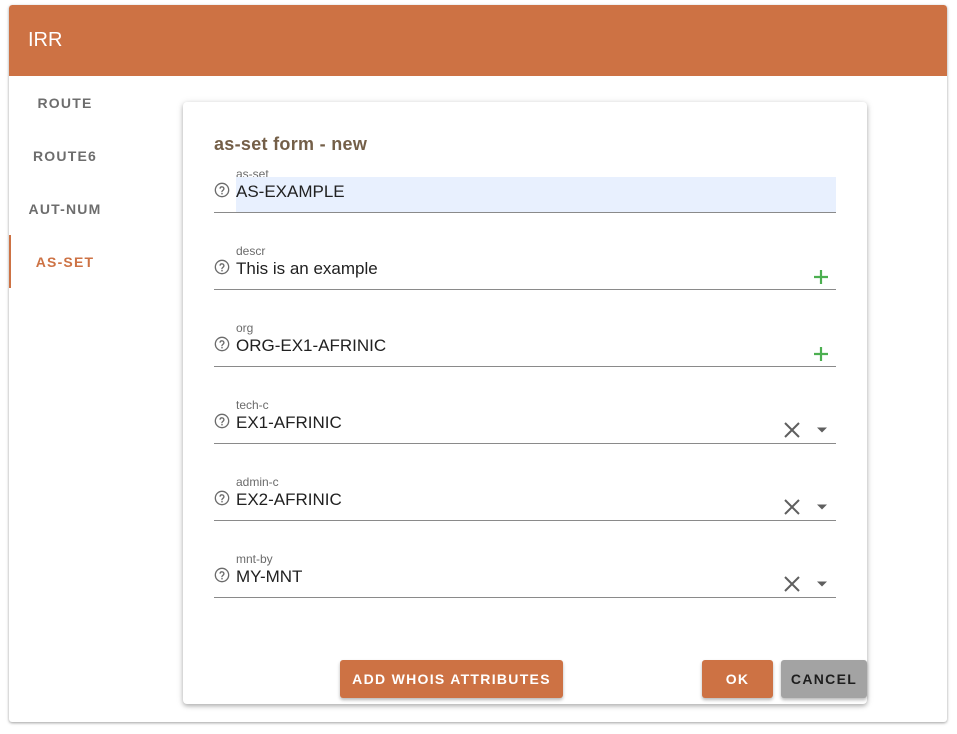 This screenshot has height=734, width=957. Describe the element at coordinates (536, 579) in the screenshot. I see `mnt-by-select: MY-MNT` at that location.